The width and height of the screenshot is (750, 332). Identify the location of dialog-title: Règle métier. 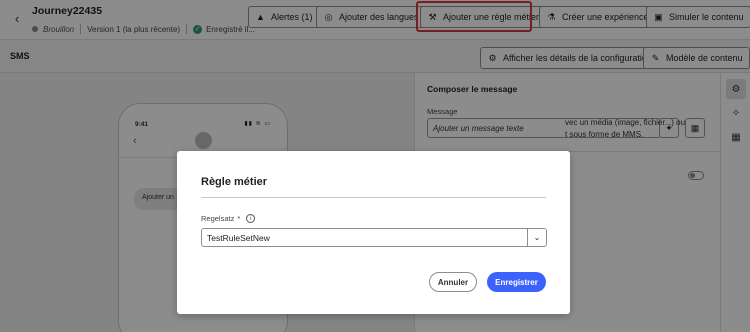
(234, 182).